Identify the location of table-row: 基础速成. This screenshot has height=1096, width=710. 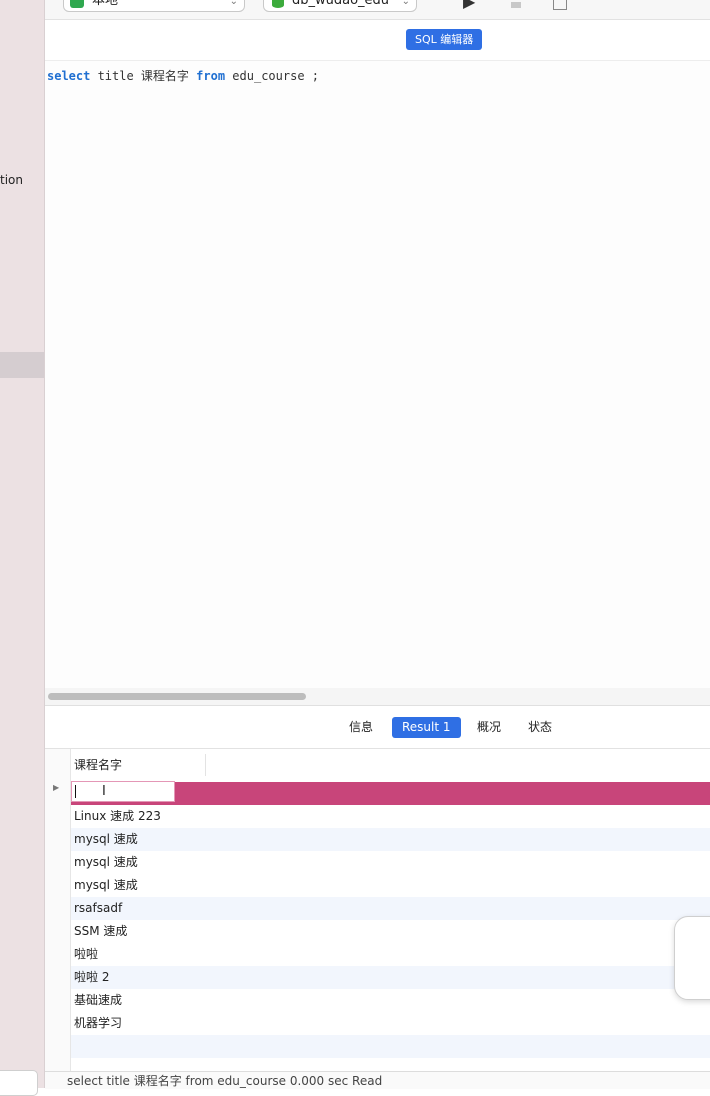
(390, 1000).